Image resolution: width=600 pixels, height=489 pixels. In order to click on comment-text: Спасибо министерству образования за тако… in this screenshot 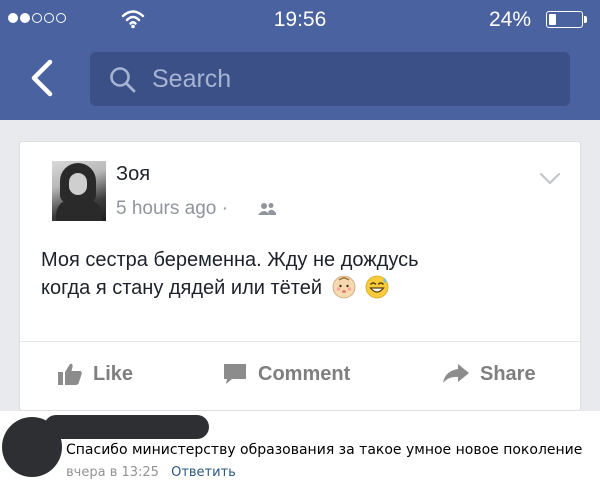, I will do `click(324, 450)`.